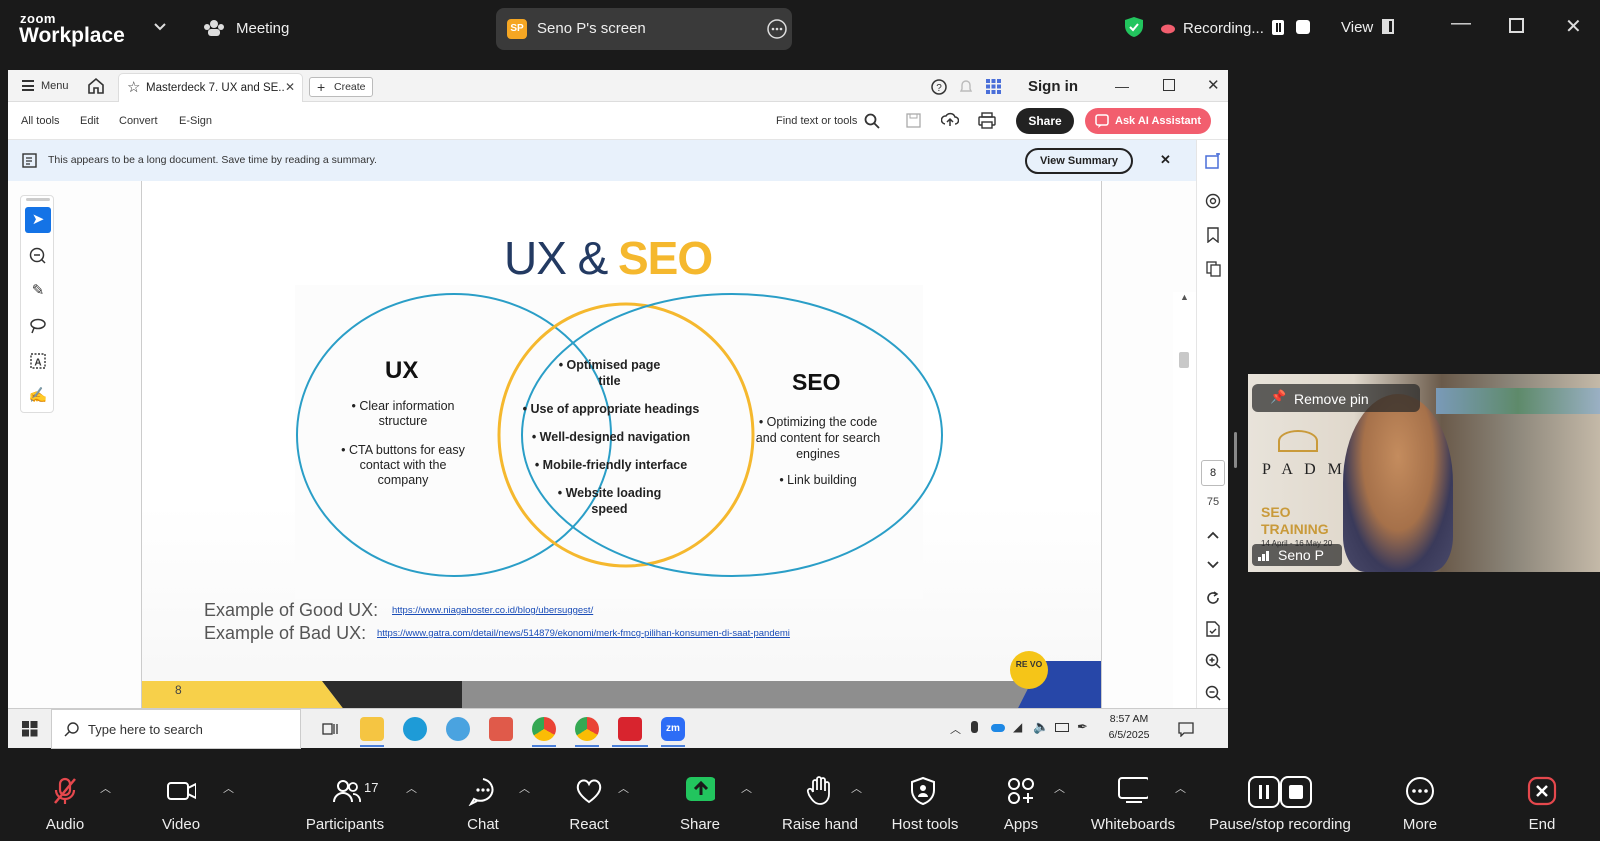 Image resolution: width=1600 pixels, height=841 pixels. I want to click on taskbar-search-box: Type here to search, so click(176, 729).